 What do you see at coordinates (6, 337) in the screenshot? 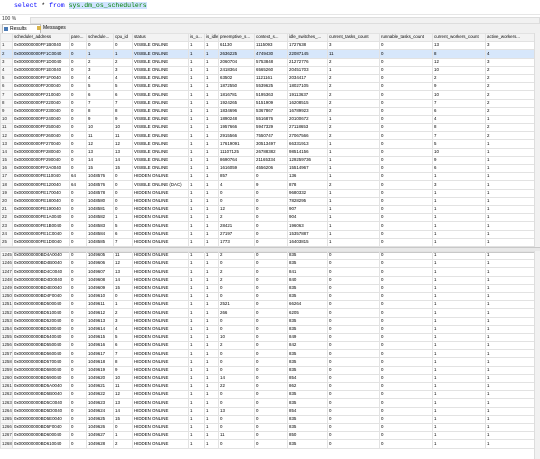
I see `row-number: 1255` at bounding box center [6, 337].